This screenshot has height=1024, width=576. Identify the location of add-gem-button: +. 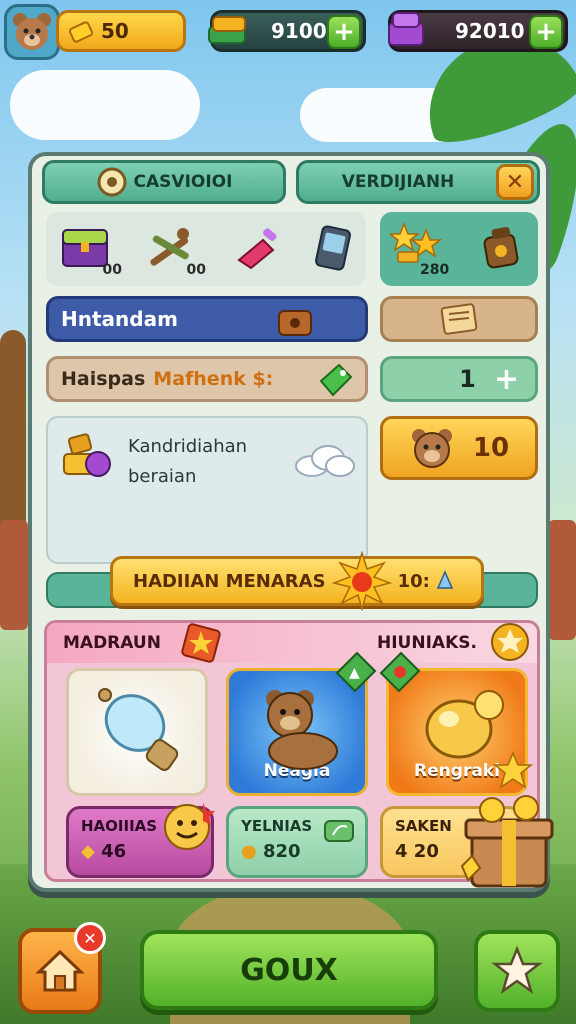
(546, 32).